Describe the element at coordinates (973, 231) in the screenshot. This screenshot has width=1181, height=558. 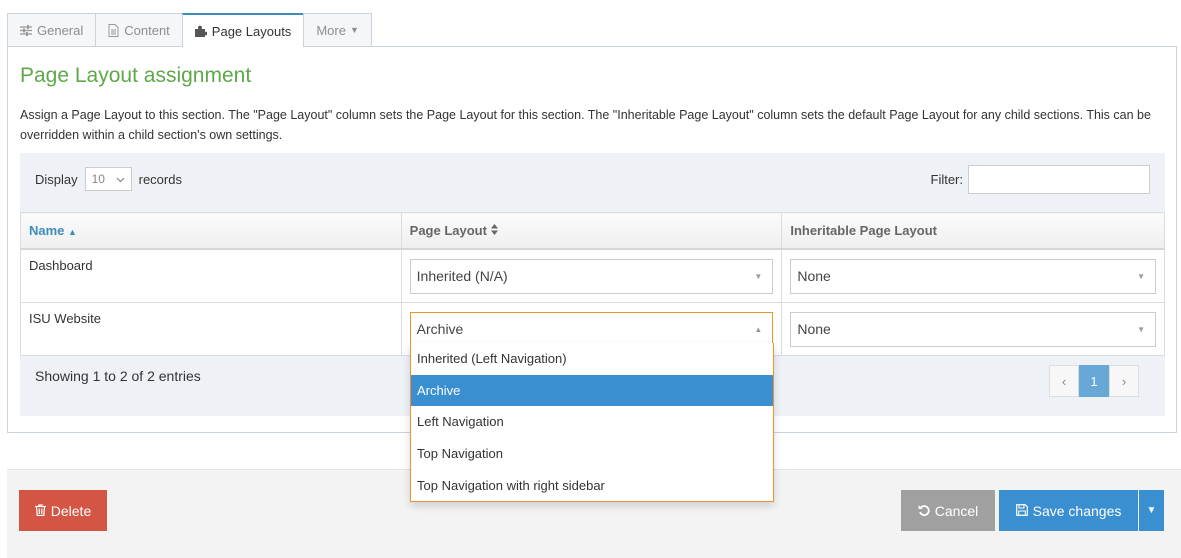
I see `column-header-inheritable: Inheritable Page Layout` at that location.